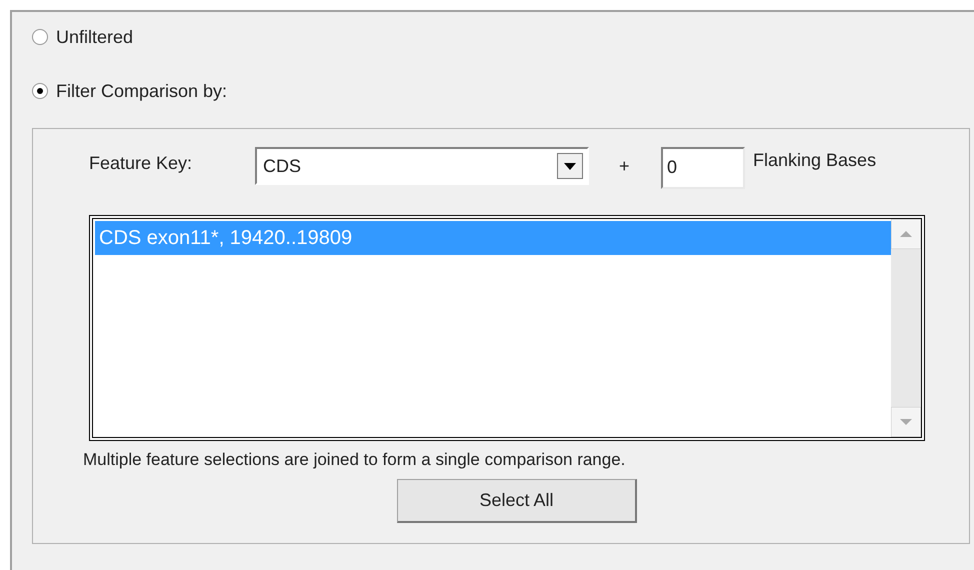 This screenshot has height=570, width=974. Describe the element at coordinates (703, 168) in the screenshot. I see `flanking-bases-field: 0` at that location.